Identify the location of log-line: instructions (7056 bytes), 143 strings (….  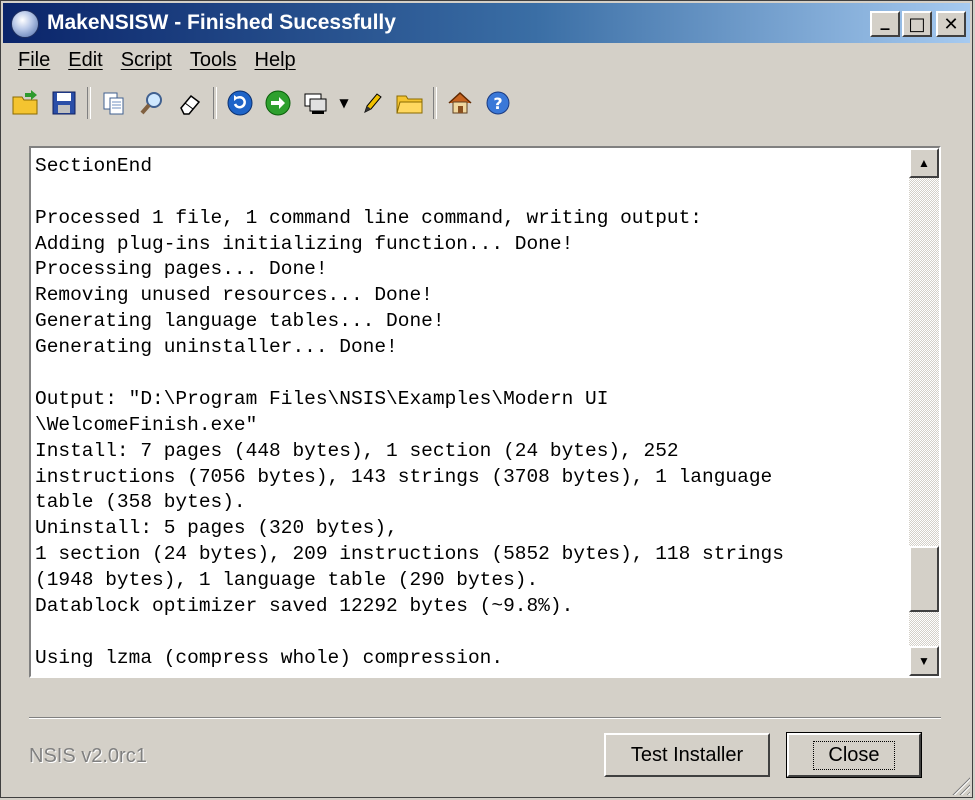
(404, 476).